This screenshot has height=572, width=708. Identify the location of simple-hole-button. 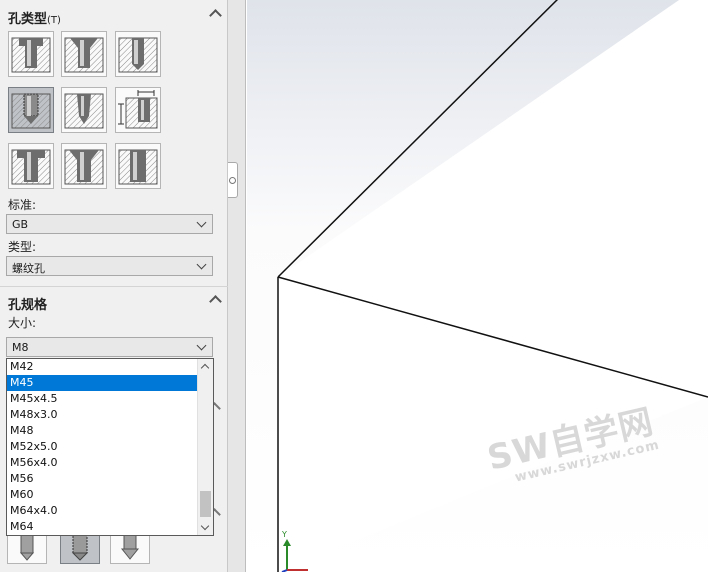
(138, 54).